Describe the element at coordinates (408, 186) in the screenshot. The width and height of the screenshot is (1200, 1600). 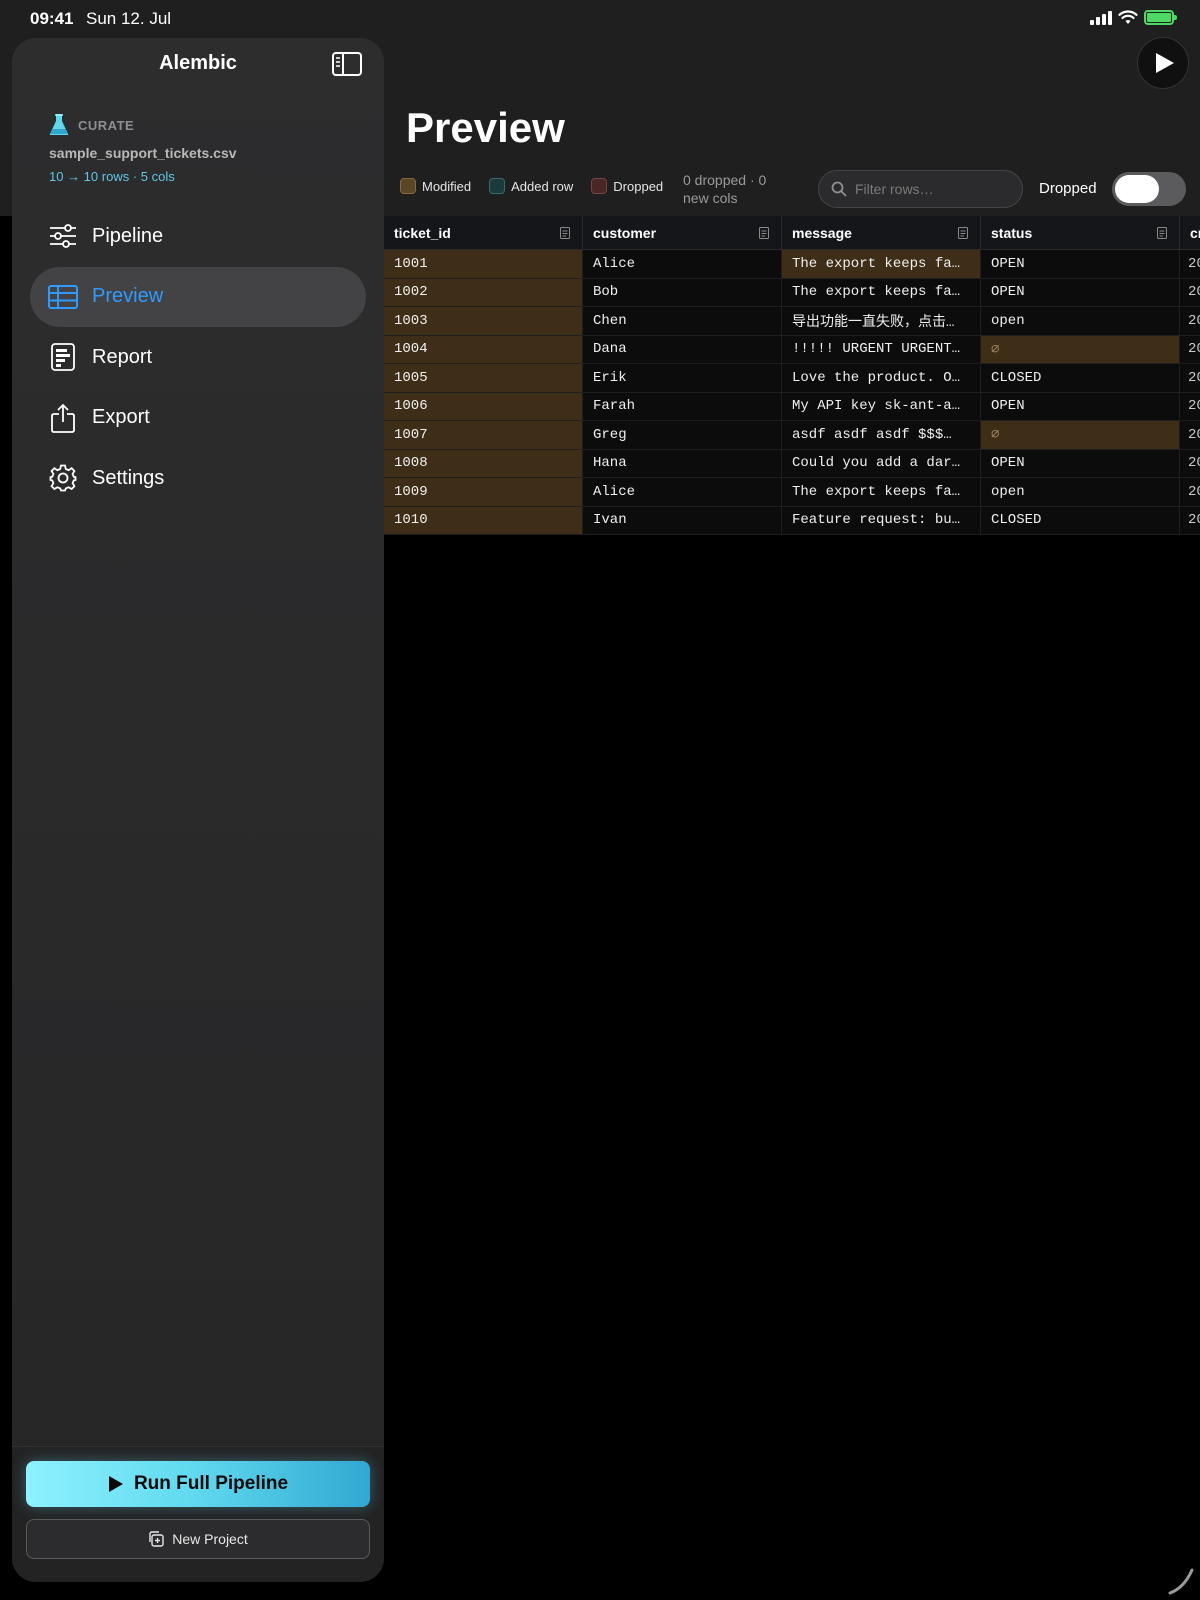
I see `modified-swatch` at that location.